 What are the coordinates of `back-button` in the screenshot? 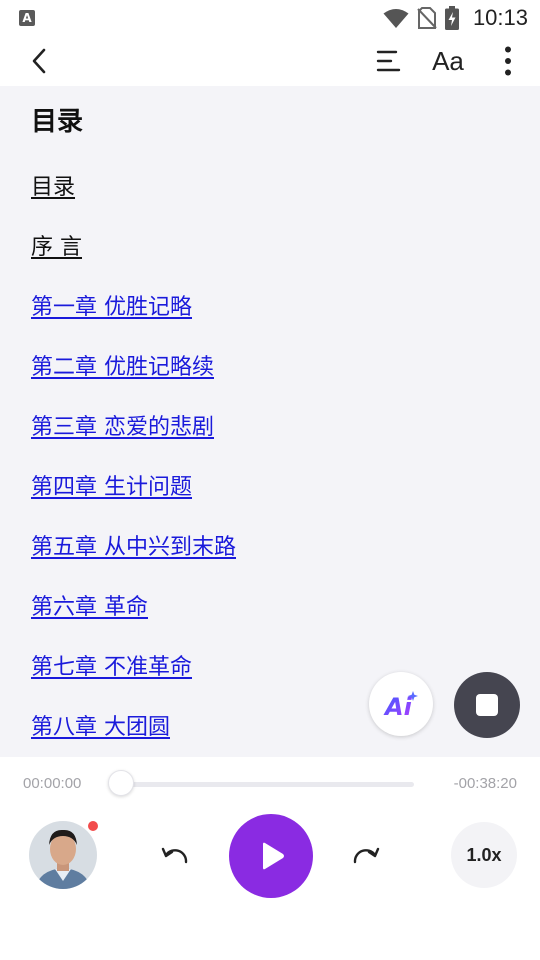 It's located at (39, 61).